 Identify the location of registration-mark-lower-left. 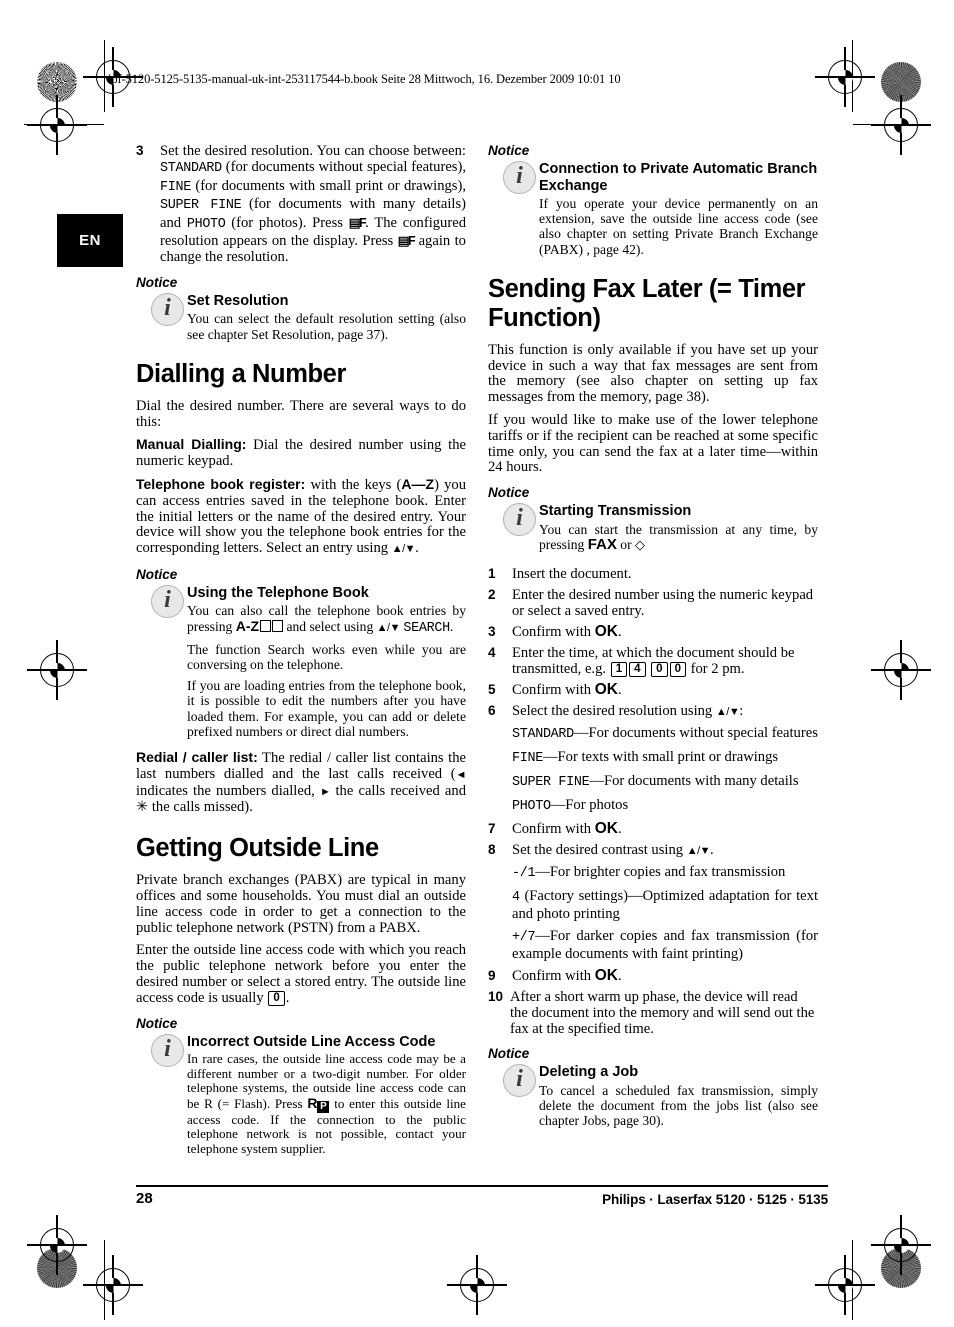
(57, 1245).